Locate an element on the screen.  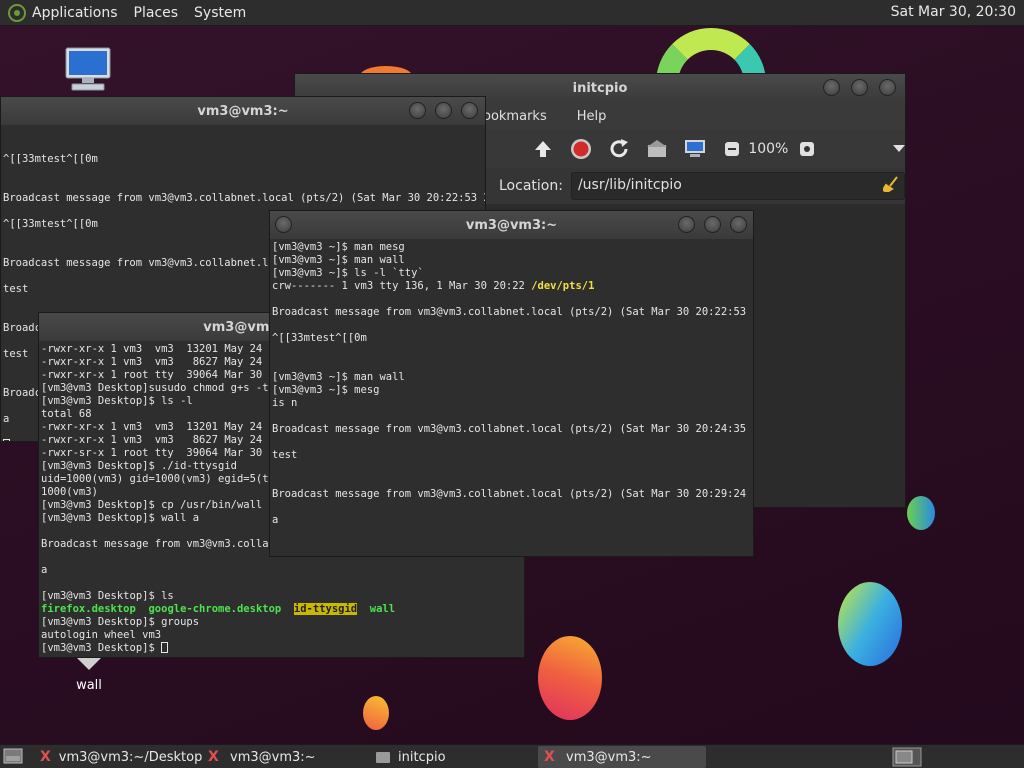
home-folder-icon is located at coordinates (657, 149).